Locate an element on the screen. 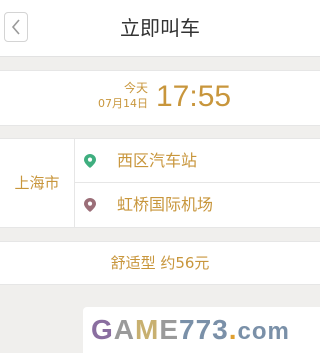 Image resolution: width=320 pixels, height=353 pixels. watermark-logo: GAME773.com is located at coordinates (201, 330).